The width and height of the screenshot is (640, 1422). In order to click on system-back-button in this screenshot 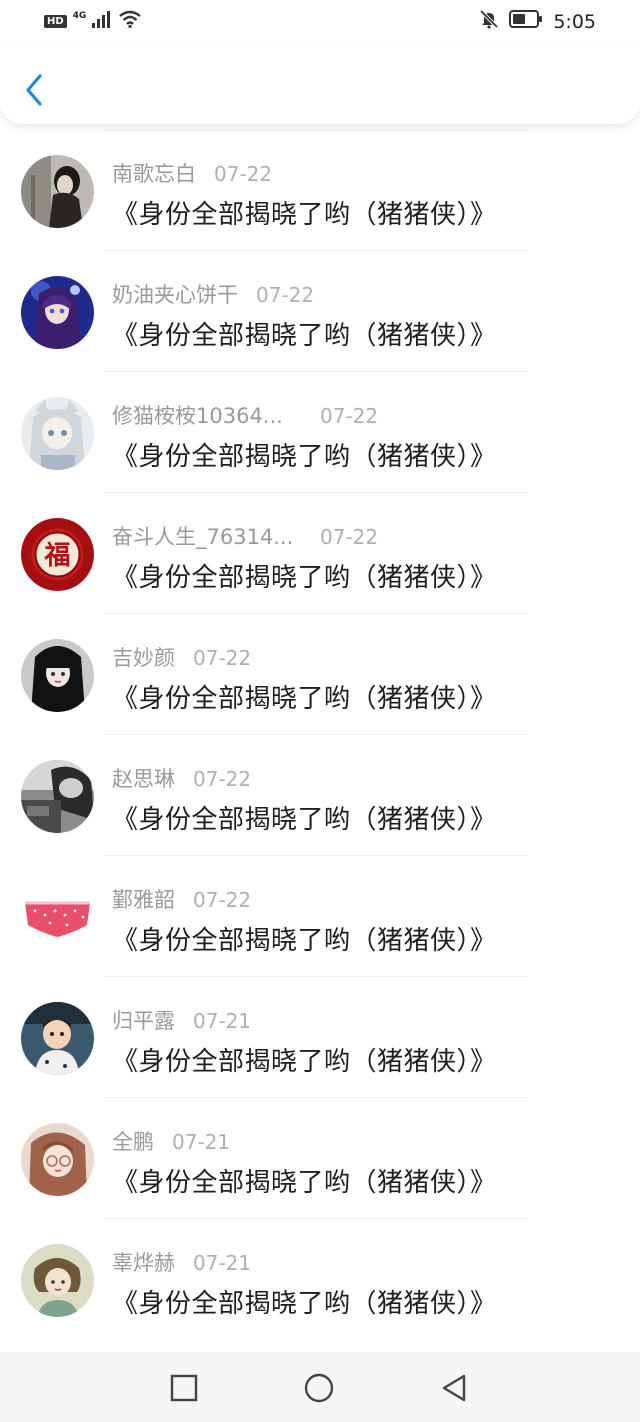, I will do `click(454, 1388)`.